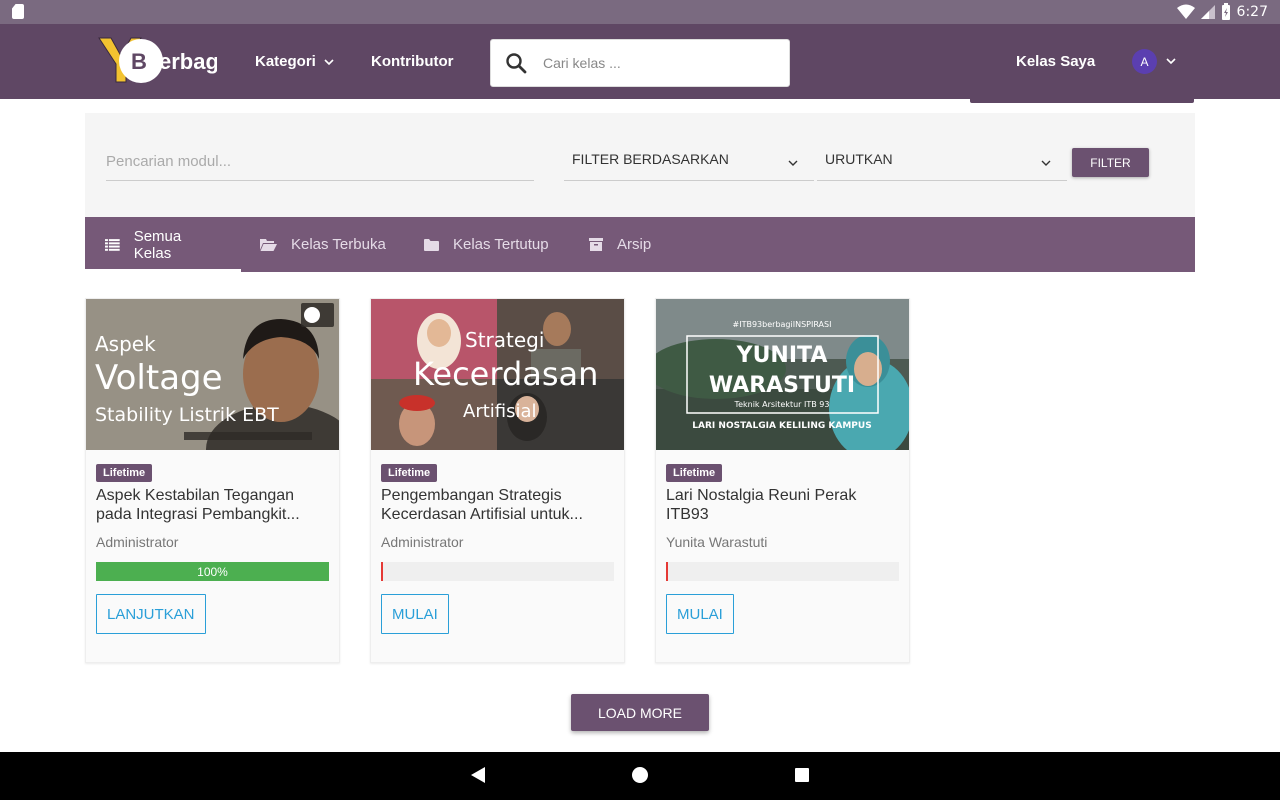 The width and height of the screenshot is (1280, 800). Describe the element at coordinates (1225, 11) in the screenshot. I see `battery-icon` at that location.